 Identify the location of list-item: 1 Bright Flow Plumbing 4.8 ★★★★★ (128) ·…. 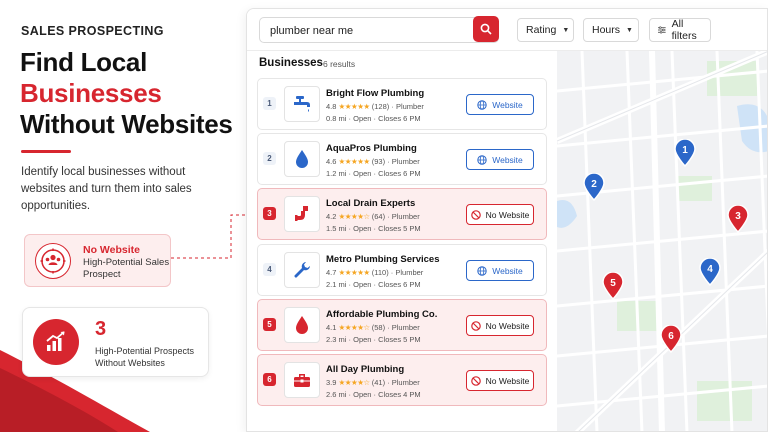
(402, 104).